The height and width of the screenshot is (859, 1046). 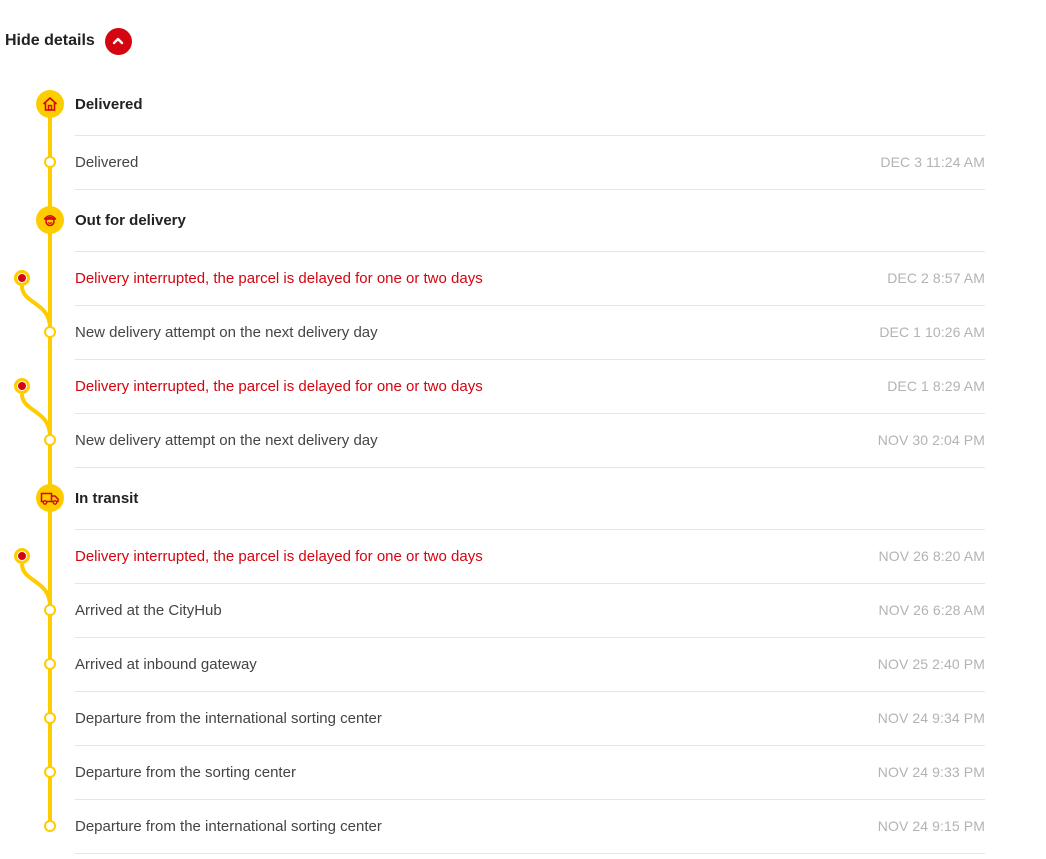 I want to click on event-timestamp: DEC 3 11:24 AM, so click(x=932, y=162).